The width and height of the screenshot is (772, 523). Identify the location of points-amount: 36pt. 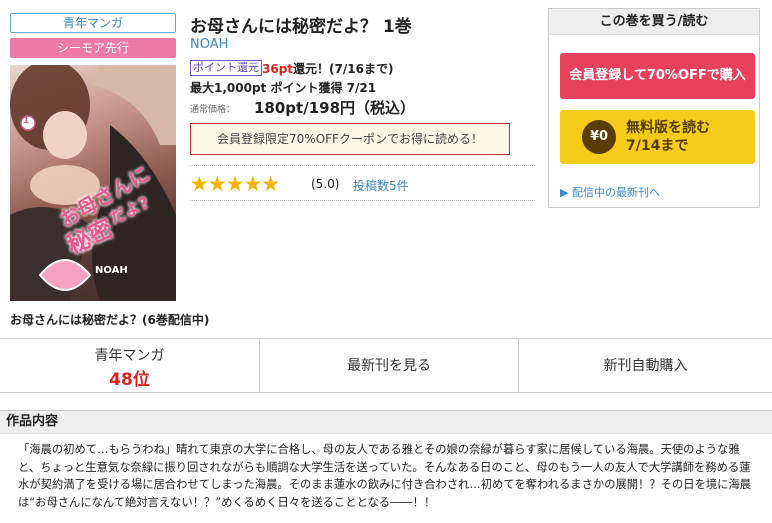
(278, 69).